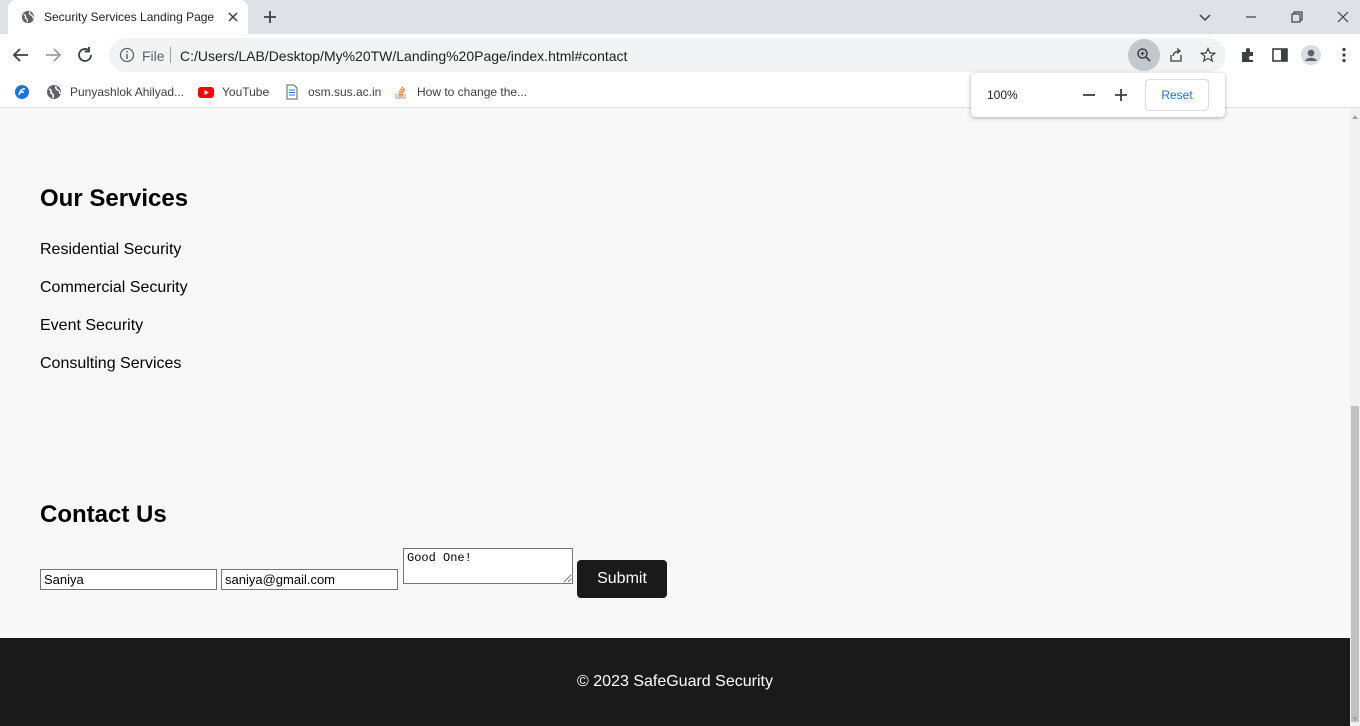 Image resolution: width=1360 pixels, height=726 pixels. I want to click on list-item: Consulting Services, so click(111, 363).